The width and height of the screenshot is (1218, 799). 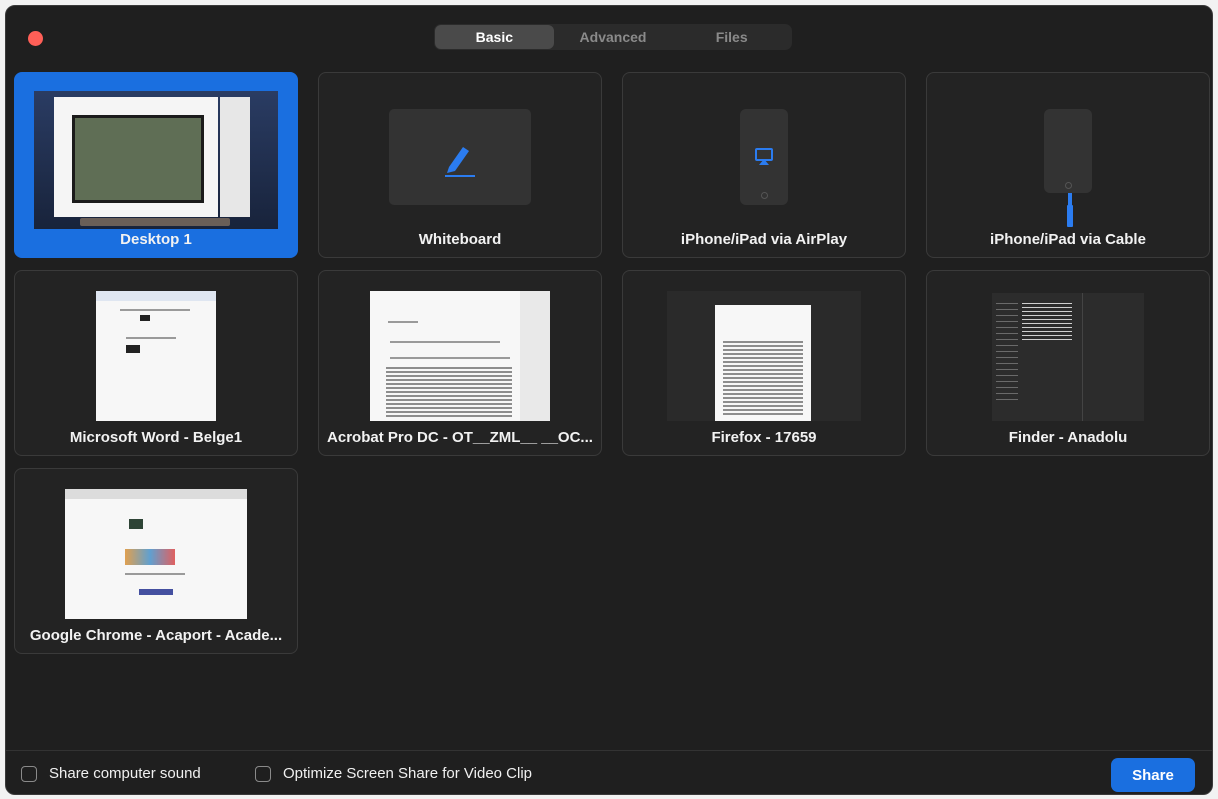 What do you see at coordinates (1068, 239) in the screenshot?
I see `card-label: iPhone/iPad via Cable` at bounding box center [1068, 239].